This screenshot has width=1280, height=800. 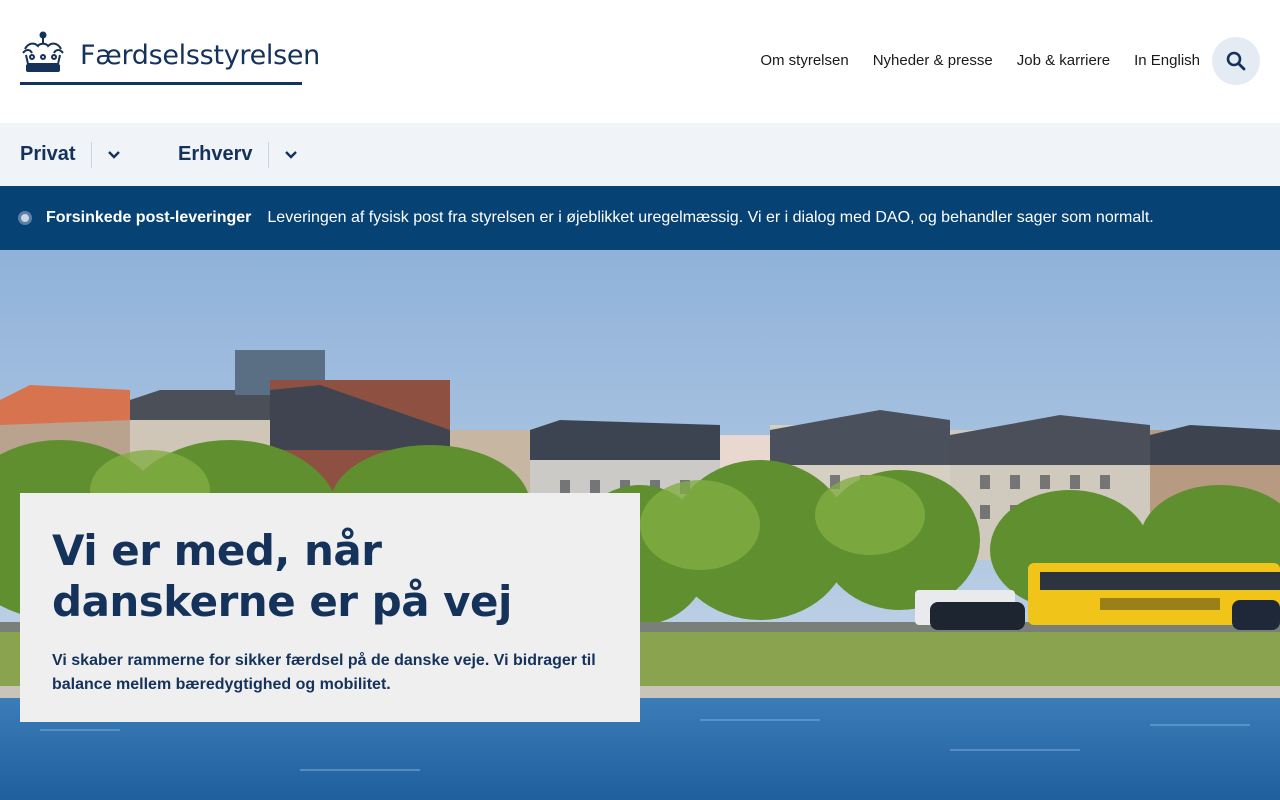 I want to click on site-logo: Færdselsstyrelsen, so click(x=170, y=58).